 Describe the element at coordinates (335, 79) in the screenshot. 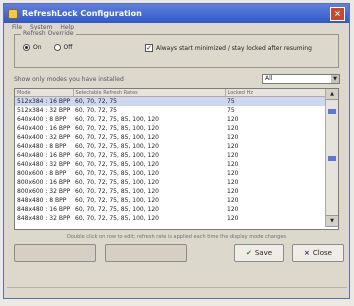

I see `chevron-down-icon: ▼` at that location.